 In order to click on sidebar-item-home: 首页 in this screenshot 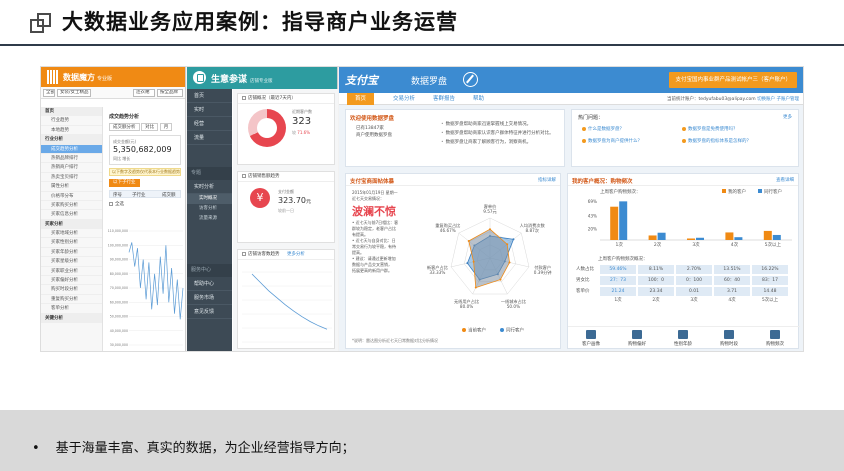, I will do `click(209, 96)`.